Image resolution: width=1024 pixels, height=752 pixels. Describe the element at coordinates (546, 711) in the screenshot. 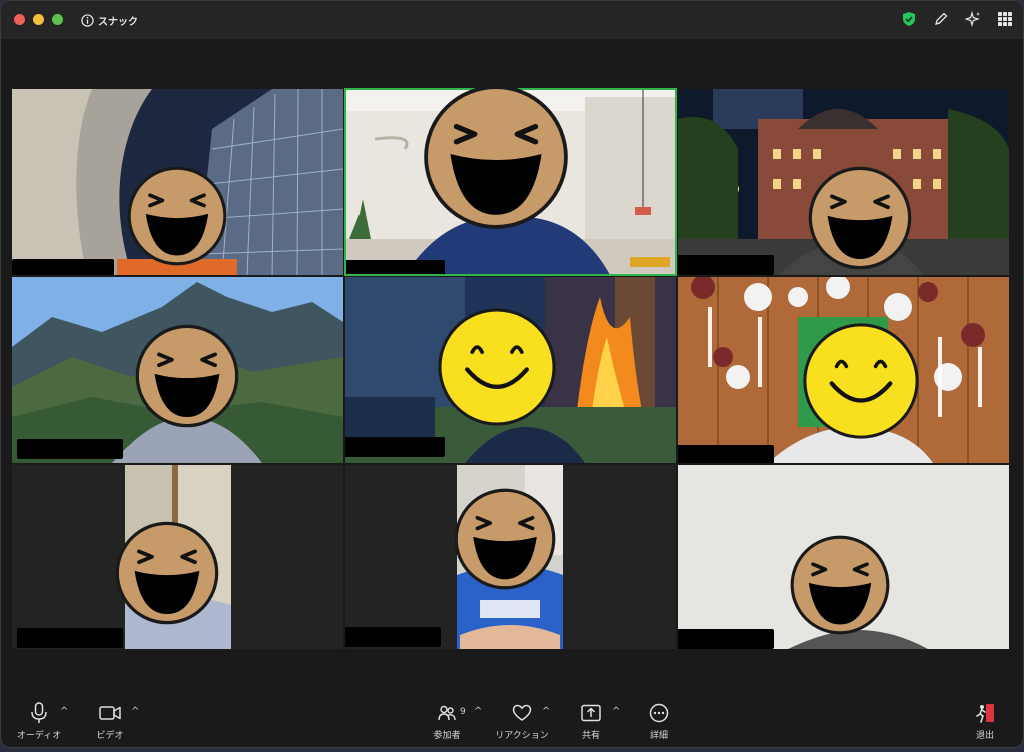

I see `reactions-options-caret: ^` at that location.